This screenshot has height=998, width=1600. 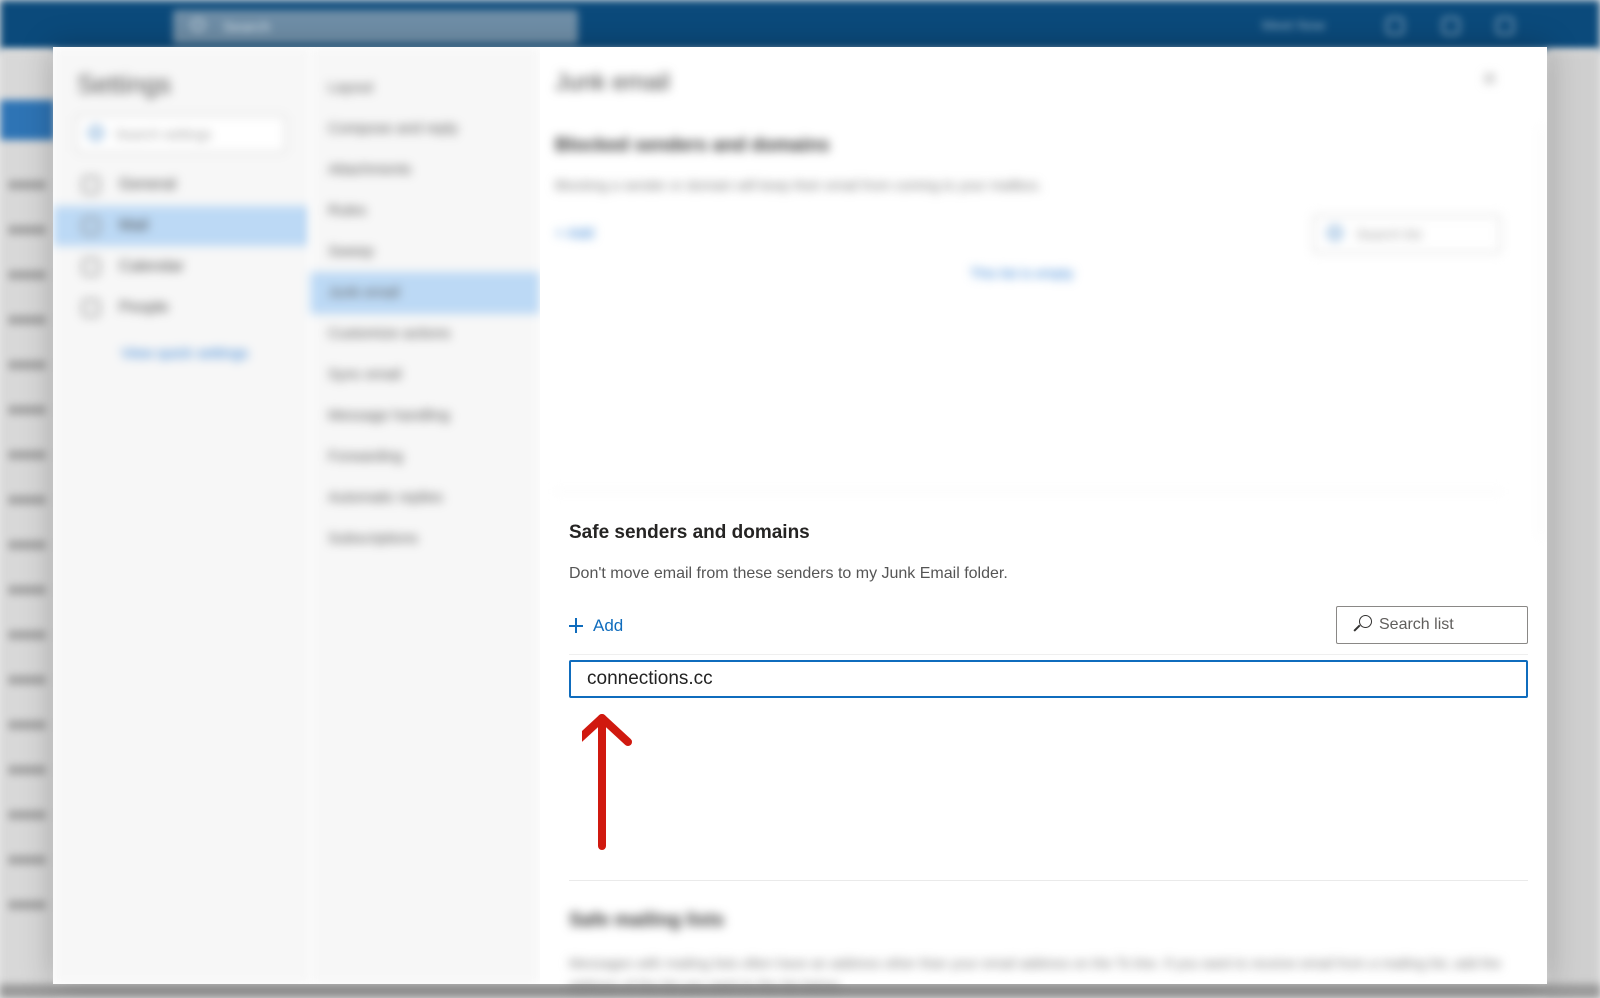 I want to click on nav-item-general: General, so click(x=181, y=185).